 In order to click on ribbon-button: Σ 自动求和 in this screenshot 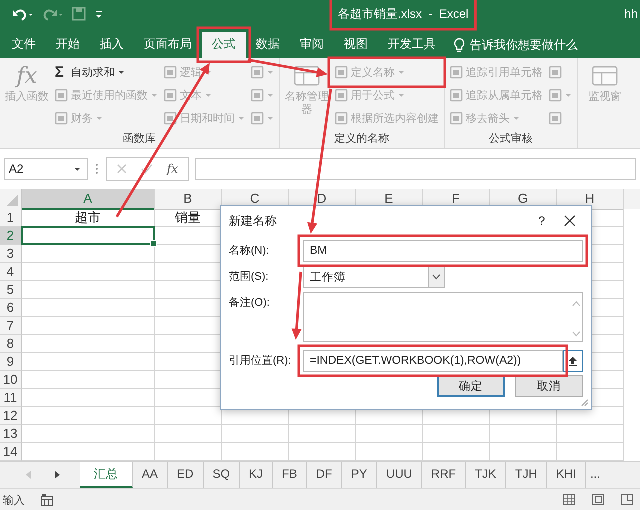, I will do `click(106, 72)`.